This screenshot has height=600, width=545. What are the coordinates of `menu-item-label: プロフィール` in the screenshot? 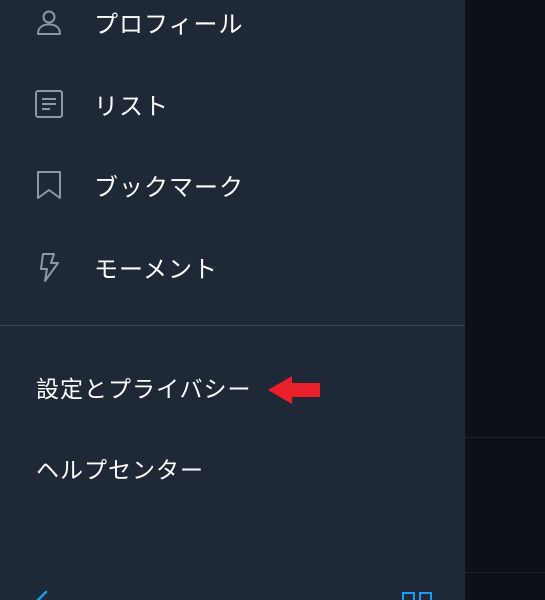 It's located at (169, 24).